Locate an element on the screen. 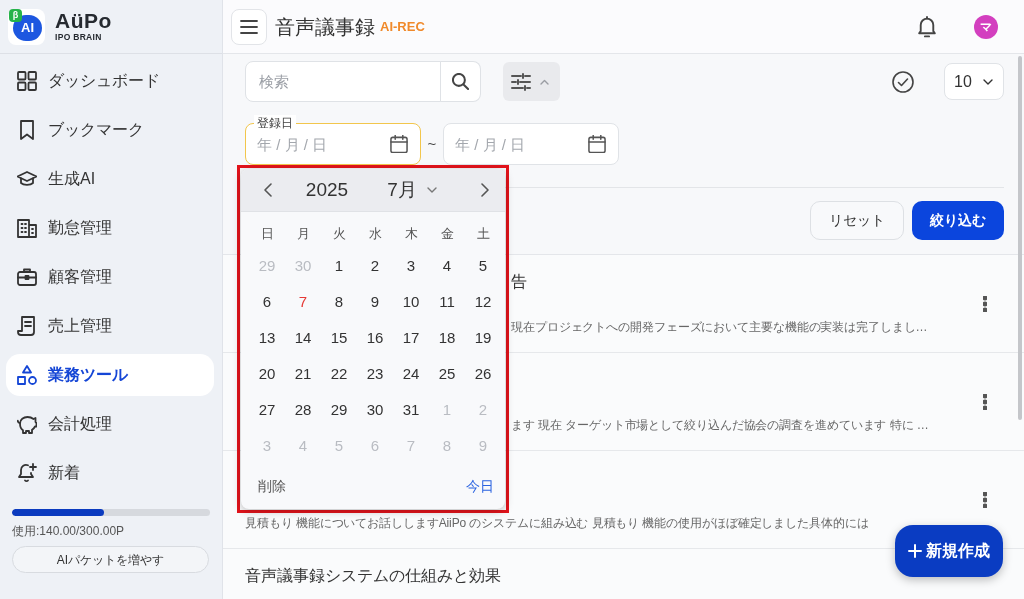 The height and width of the screenshot is (599, 1024). calendar-day: 9 is located at coordinates (375, 302).